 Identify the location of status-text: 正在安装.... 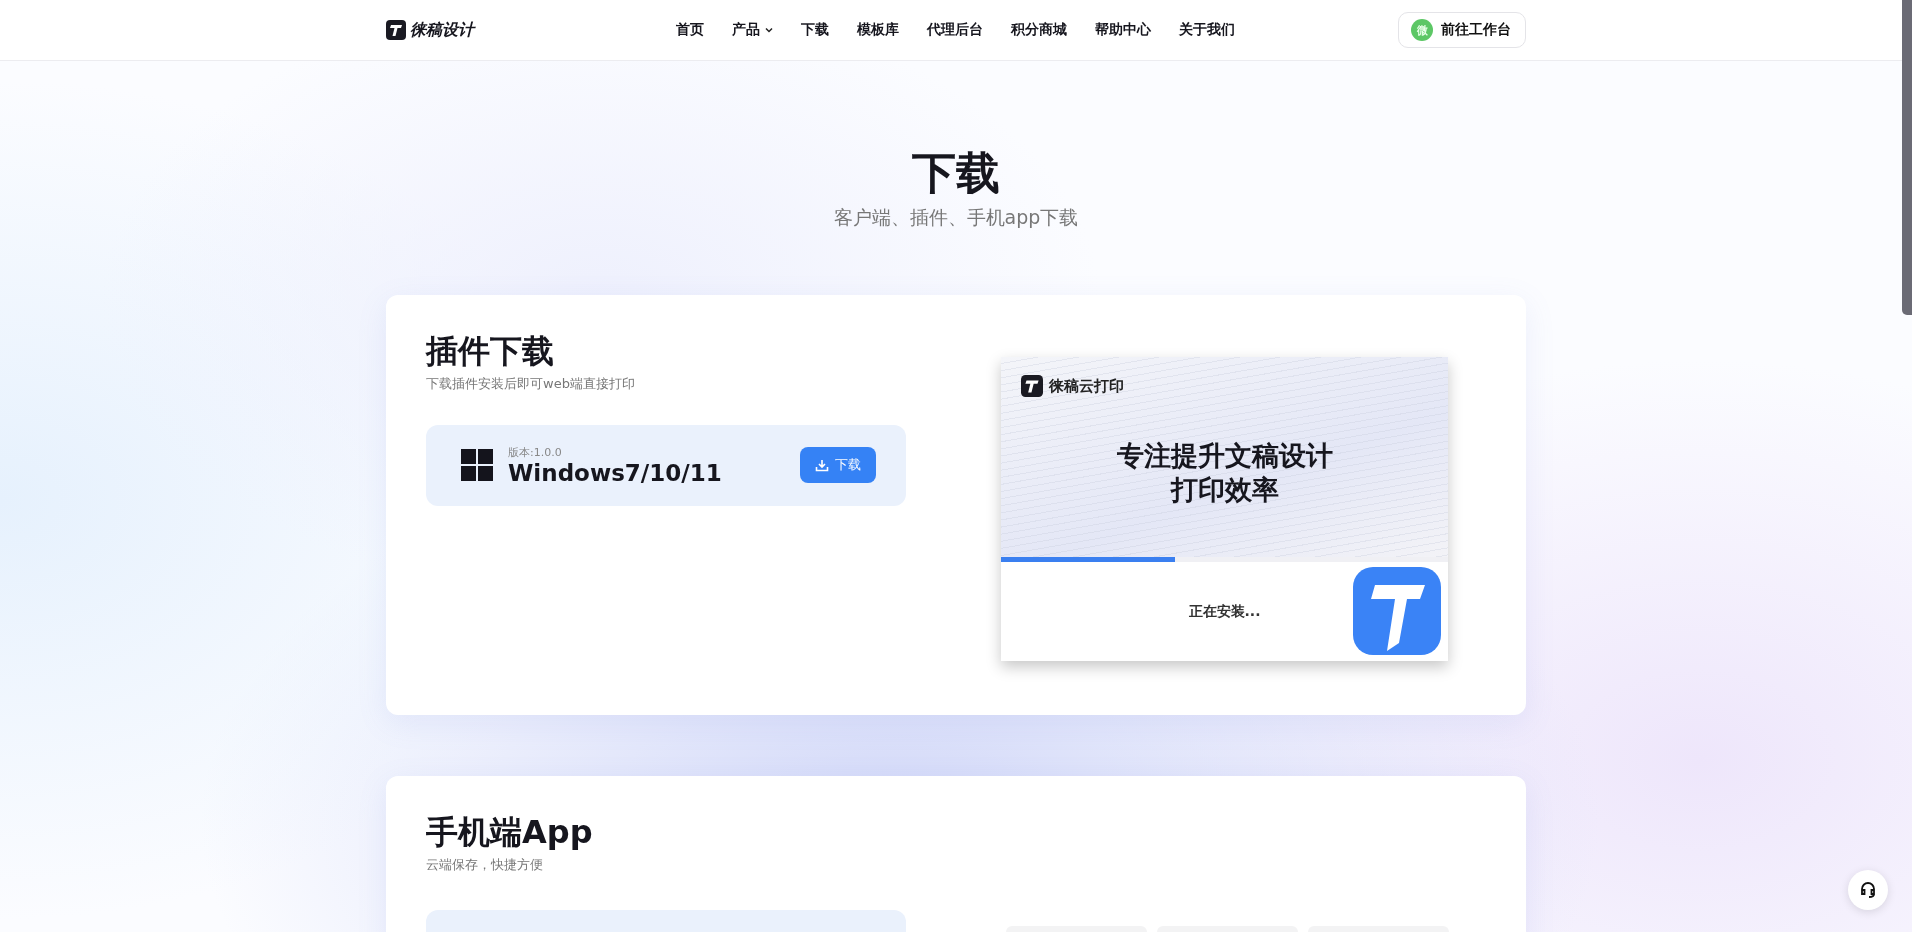
(1224, 611).